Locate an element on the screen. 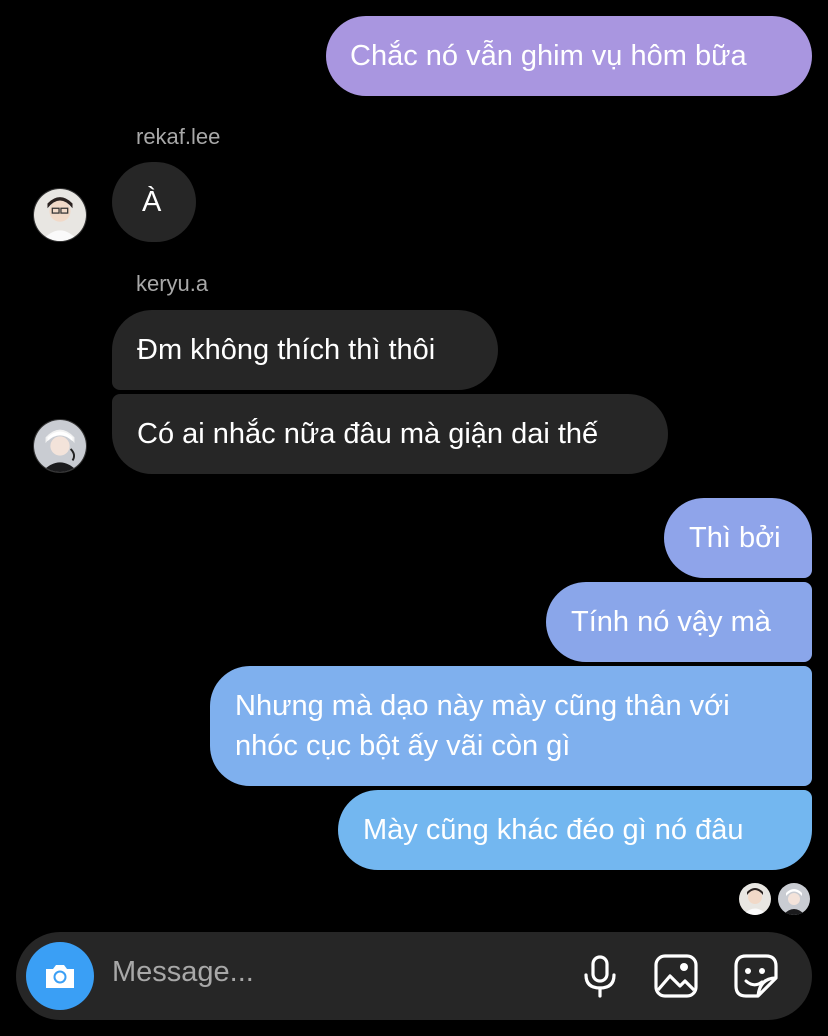  camera-icon is located at coordinates (60, 976).